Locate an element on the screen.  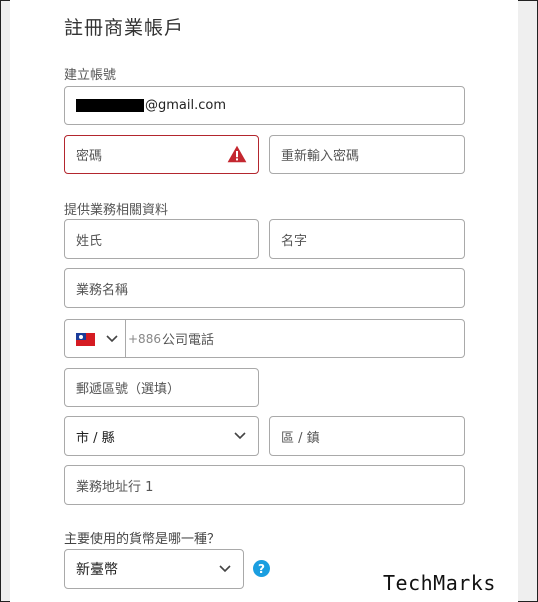
city-select: 市 / 縣 is located at coordinates (161, 436).